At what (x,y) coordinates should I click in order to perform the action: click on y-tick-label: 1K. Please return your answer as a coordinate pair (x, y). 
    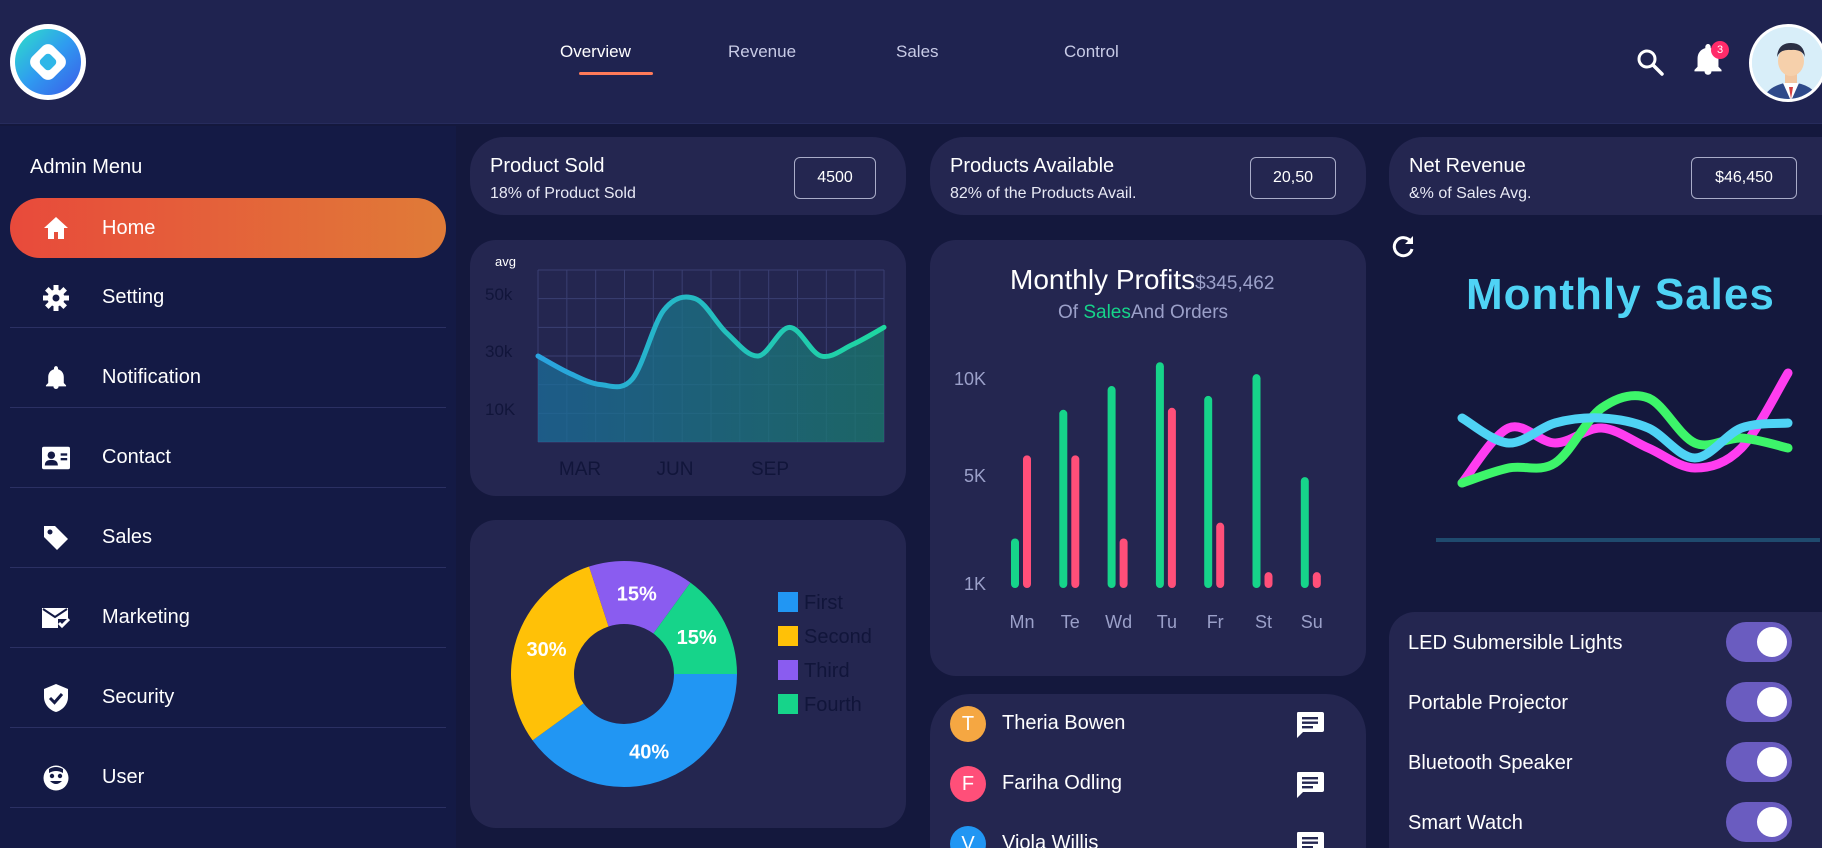
    Looking at the image, I should click on (975, 584).